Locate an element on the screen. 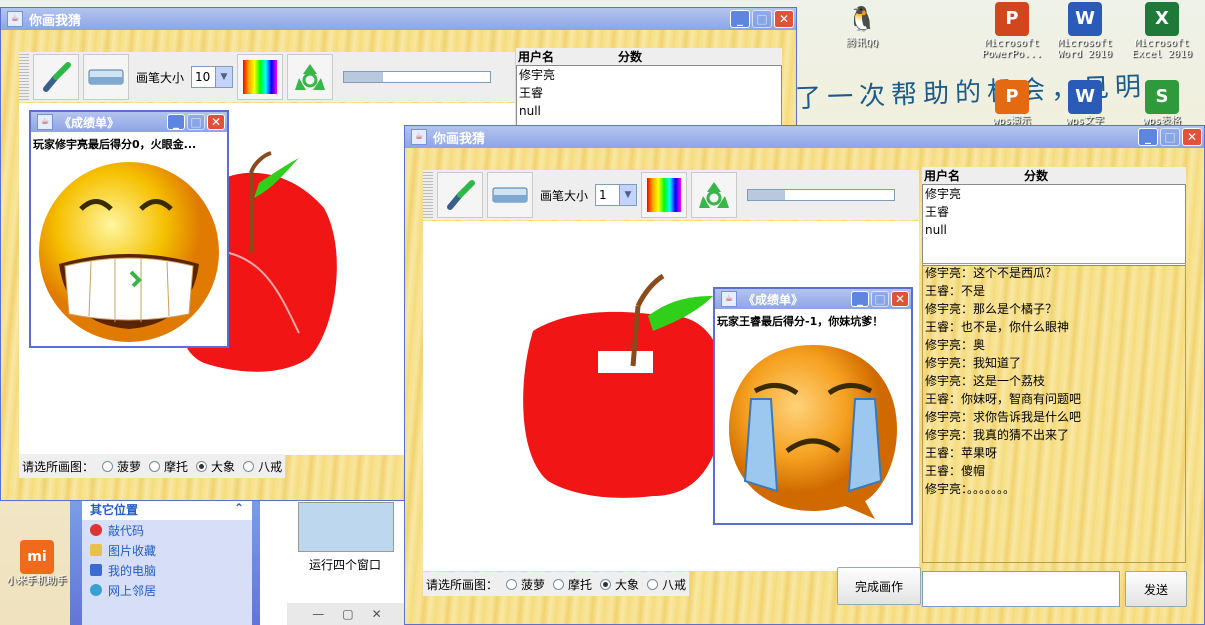 The height and width of the screenshot is (625, 1205). file-label: 运行四个窗口 is located at coordinates (345, 564).